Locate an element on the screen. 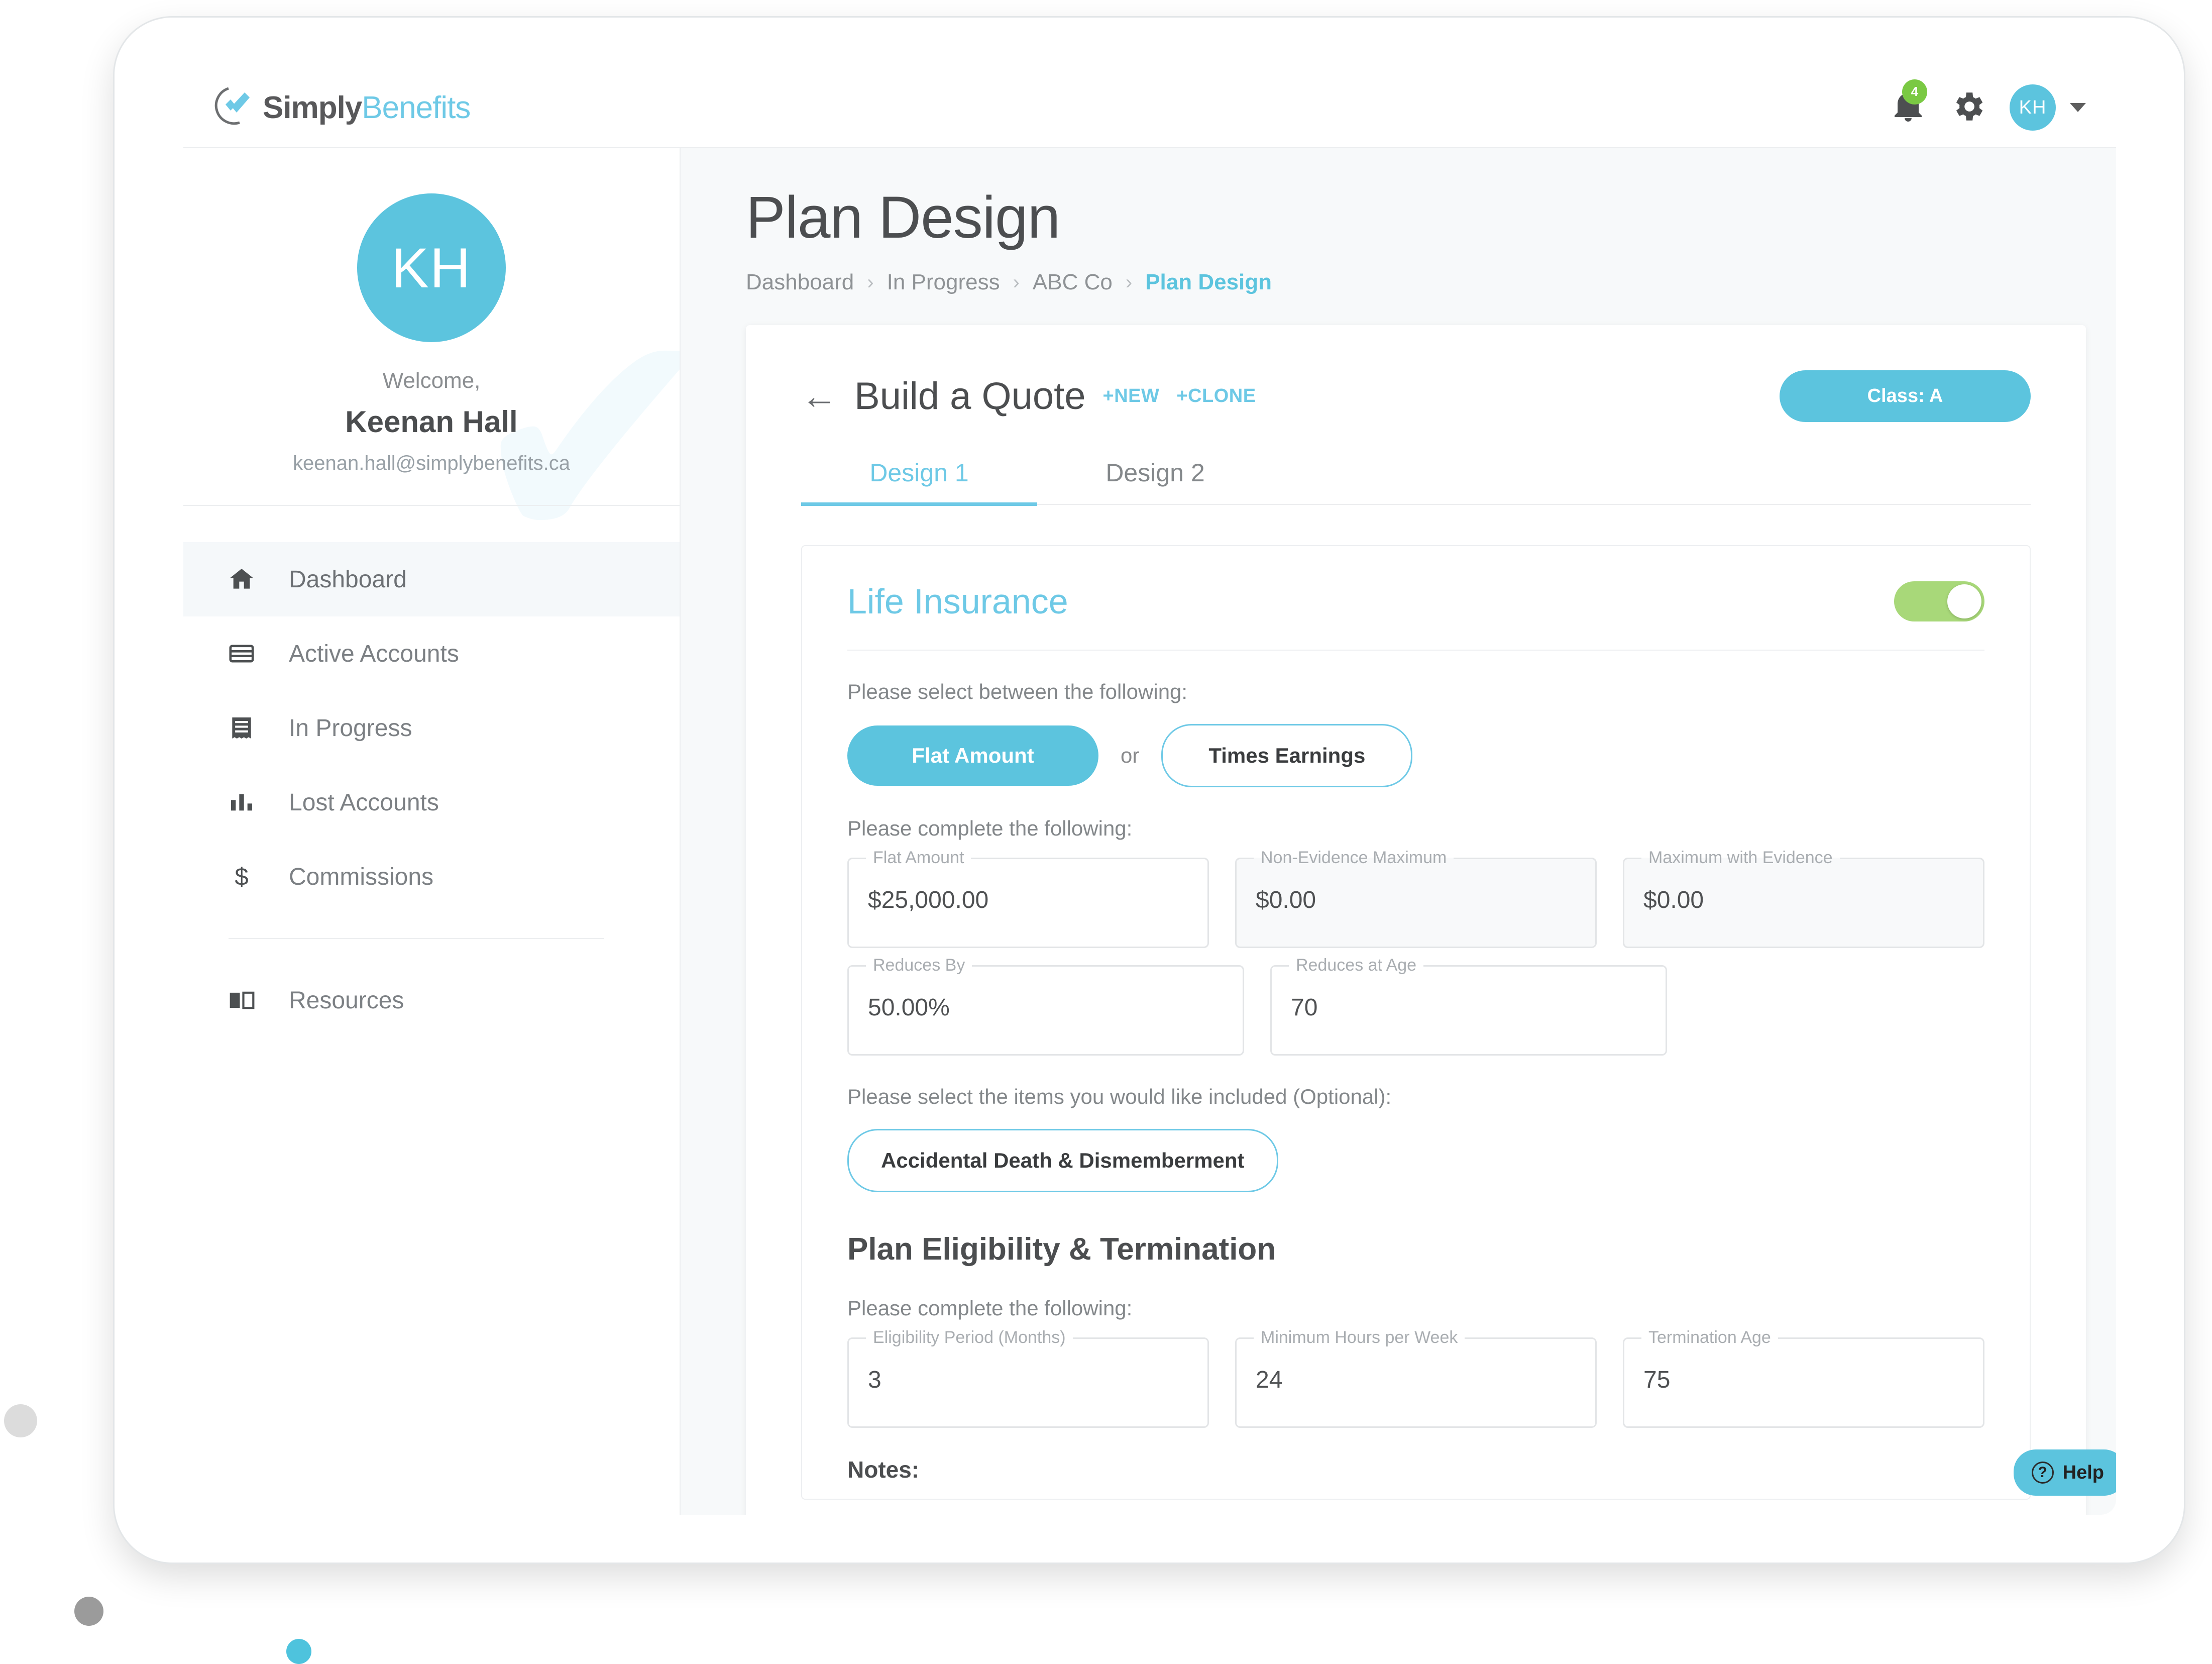 The image size is (2212, 1664). logo-simply-text: Simply is located at coordinates (312, 107).